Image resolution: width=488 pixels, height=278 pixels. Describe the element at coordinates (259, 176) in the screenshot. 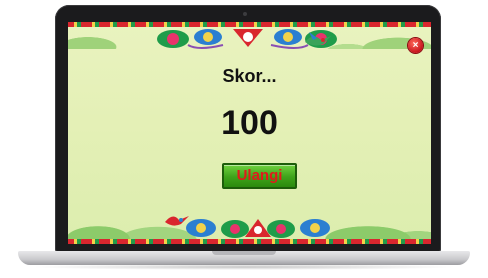

I see `retry-button: Ulangi` at that location.